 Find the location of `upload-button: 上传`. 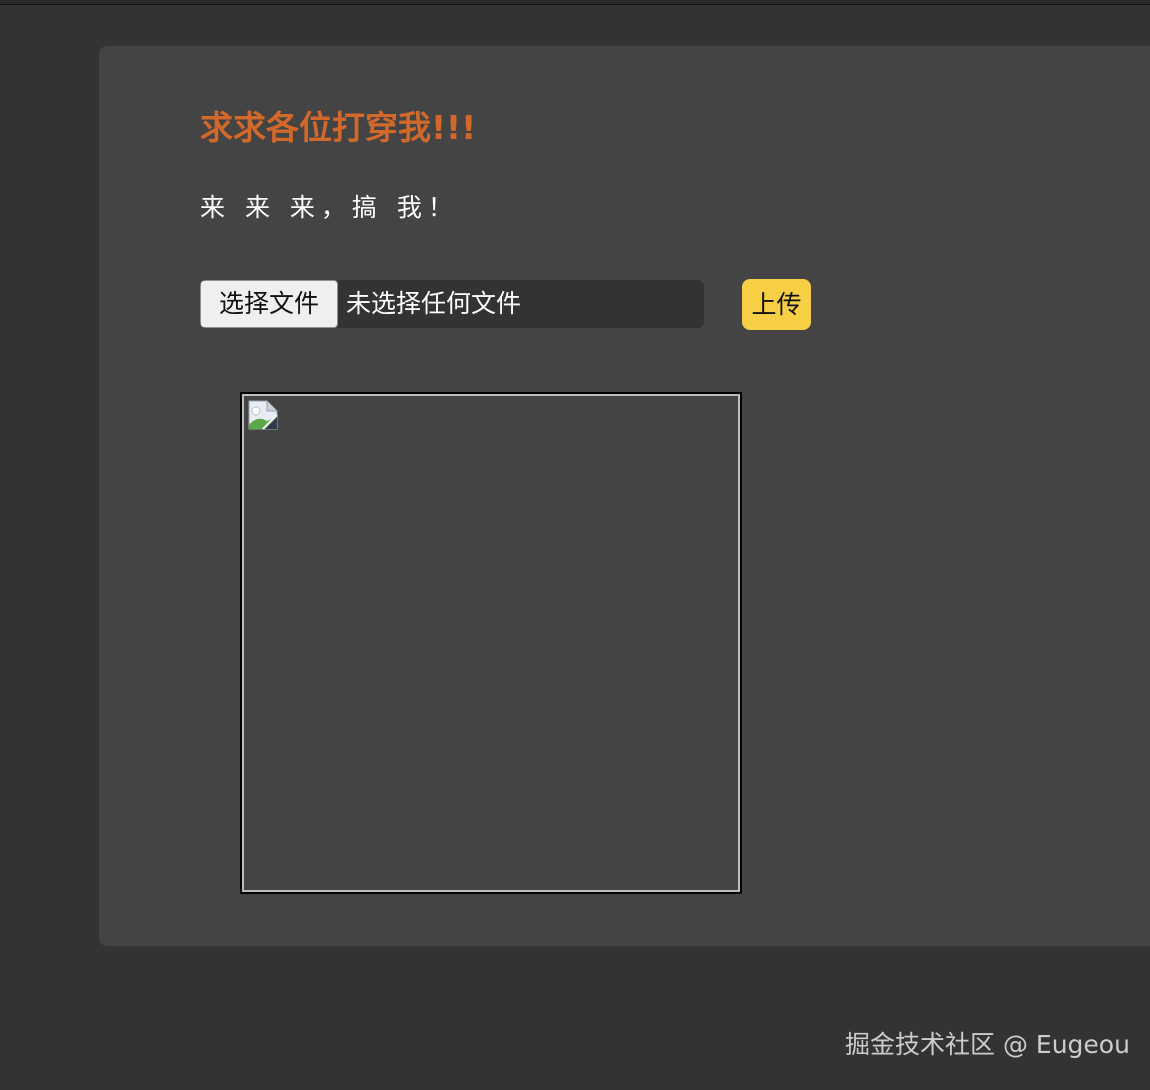

upload-button: 上传 is located at coordinates (776, 304).